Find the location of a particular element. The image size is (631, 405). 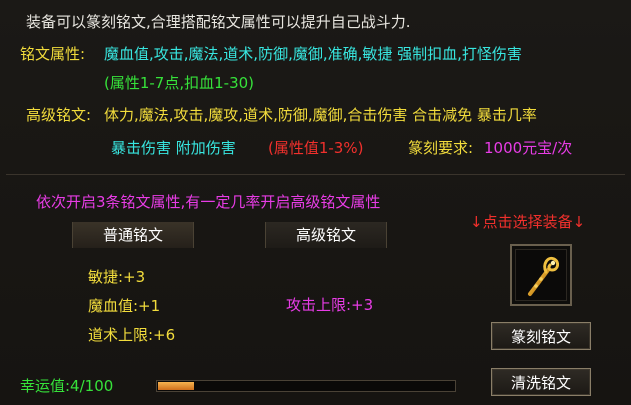

notice-text: 依次开启3条铭文属性,有一定几率开启高级铭文属性 is located at coordinates (208, 202).